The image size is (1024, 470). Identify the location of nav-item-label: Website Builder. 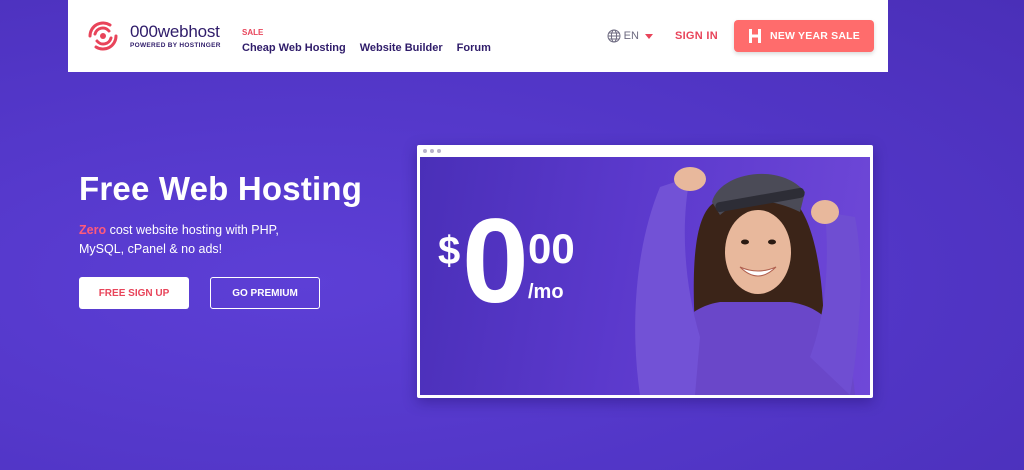
(401, 48).